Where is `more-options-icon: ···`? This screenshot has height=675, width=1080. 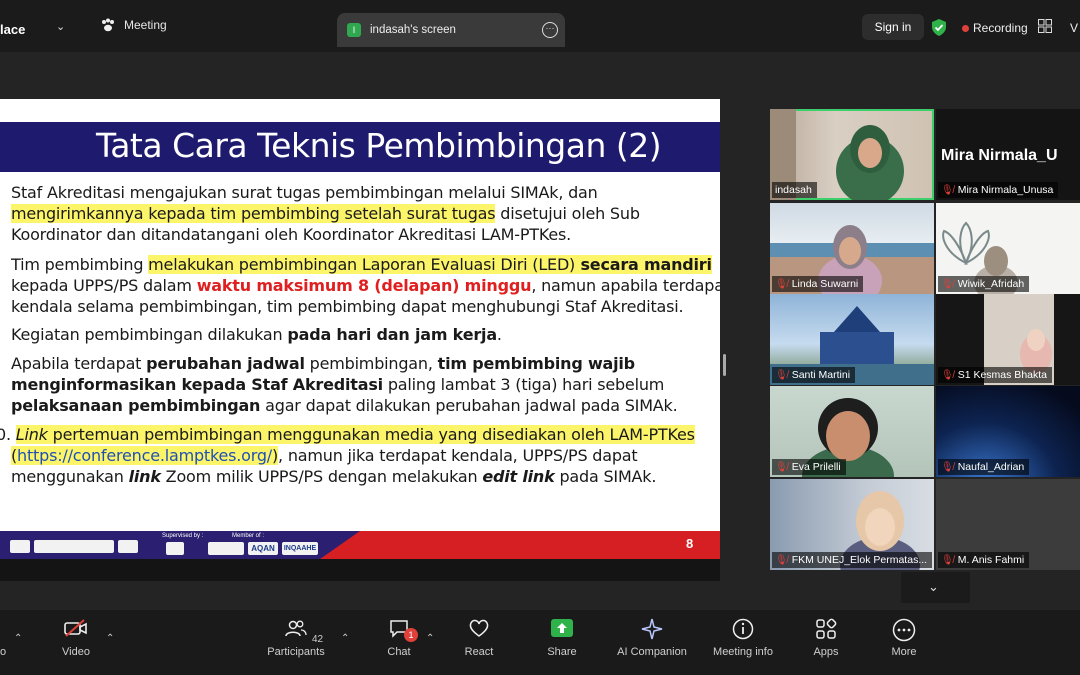 more-options-icon: ··· is located at coordinates (550, 30).